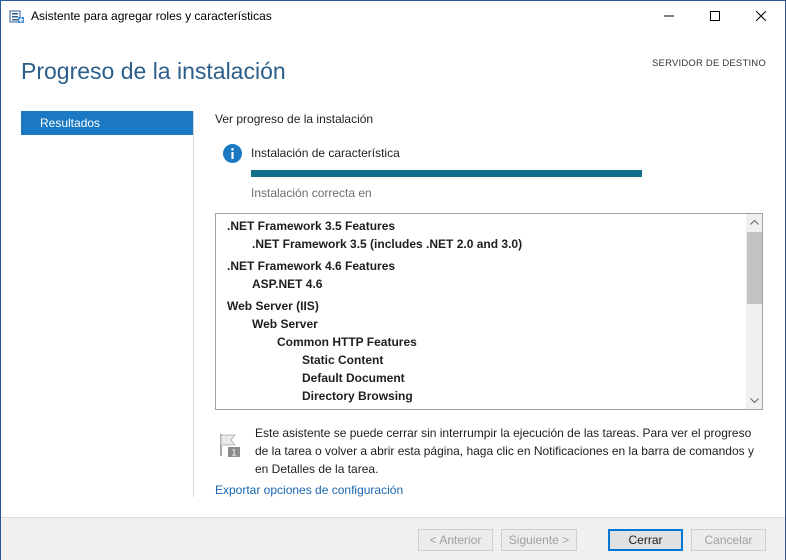  I want to click on minimize-button, so click(669, 16).